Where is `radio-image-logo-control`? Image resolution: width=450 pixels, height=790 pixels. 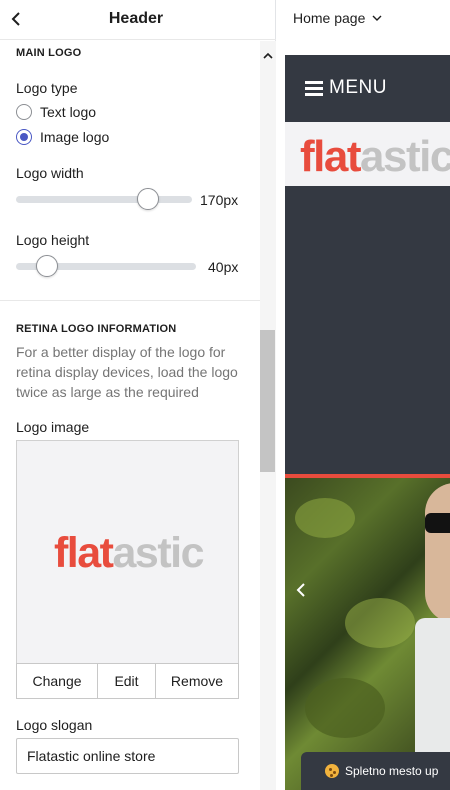
radio-image-logo-control is located at coordinates (24, 137).